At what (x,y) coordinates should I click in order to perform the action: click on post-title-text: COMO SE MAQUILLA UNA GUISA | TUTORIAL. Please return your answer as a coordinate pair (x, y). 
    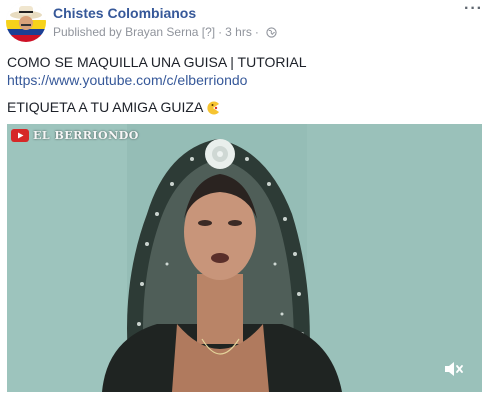
    Looking at the image, I should click on (157, 62).